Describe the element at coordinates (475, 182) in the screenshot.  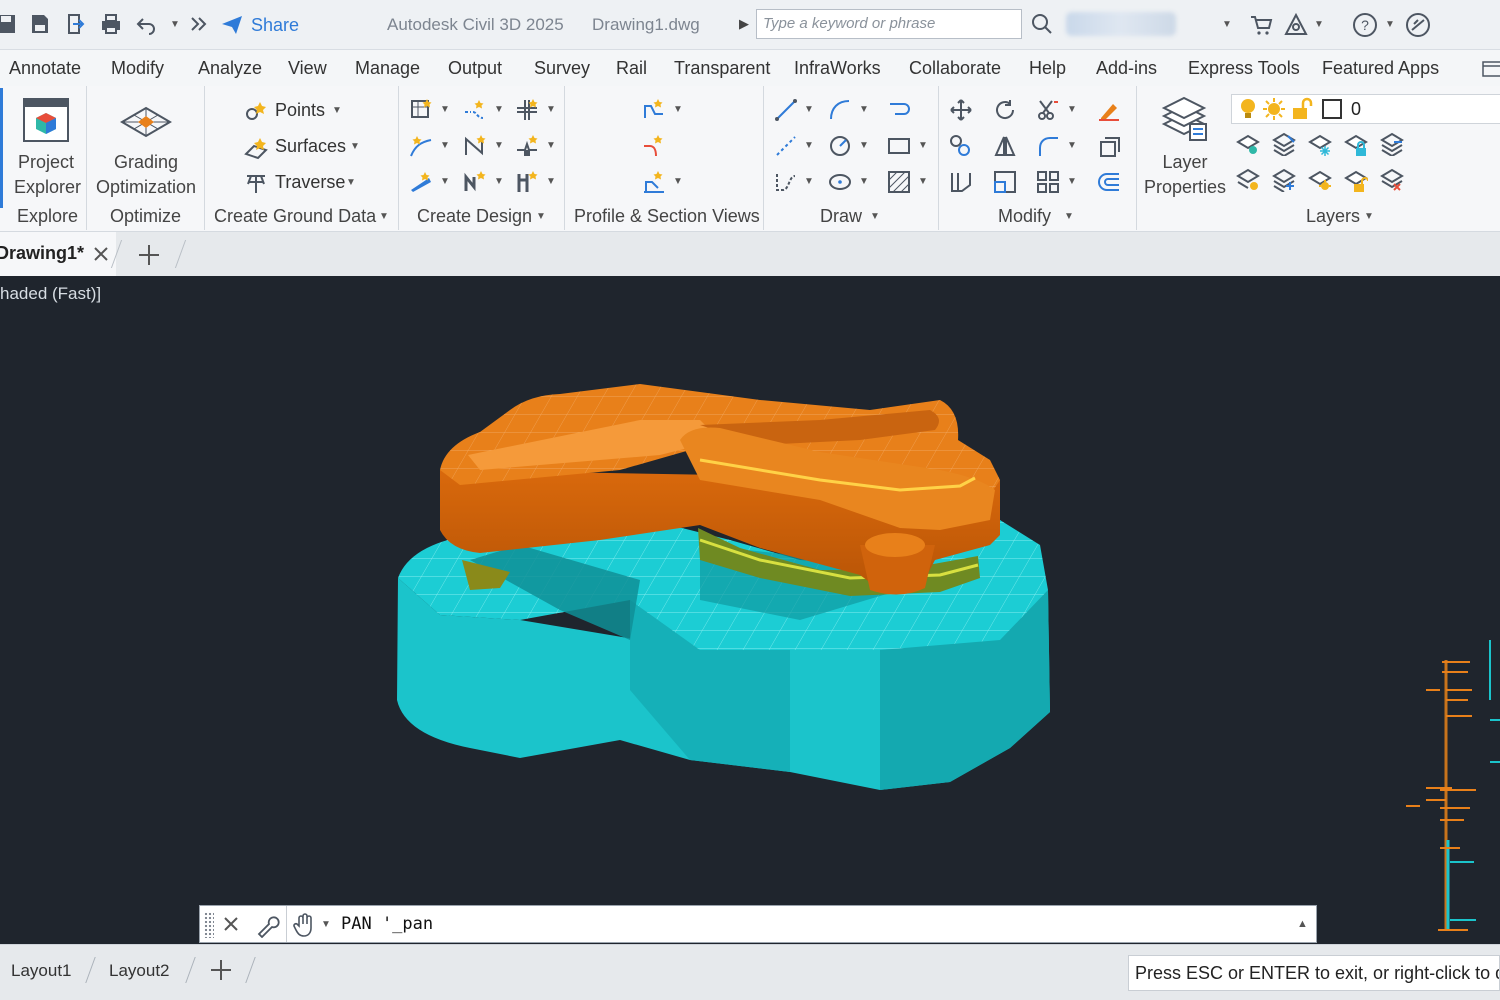
I see `pipe-network-icon` at that location.